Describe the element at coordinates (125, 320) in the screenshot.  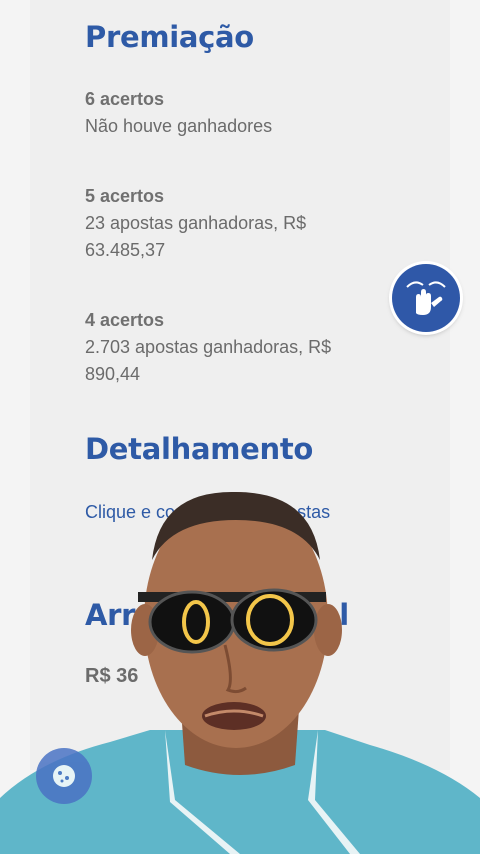
I see `tier-4-hits: 4 acertos` at that location.